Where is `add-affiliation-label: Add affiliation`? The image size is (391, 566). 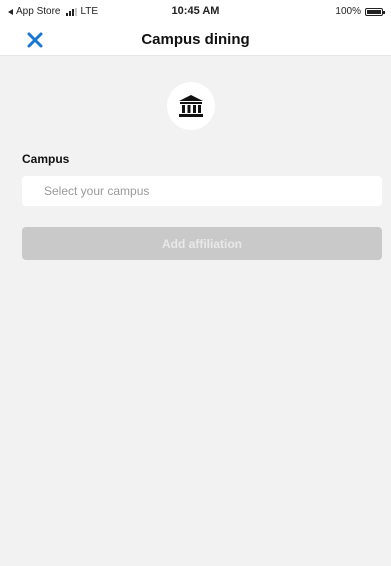 add-affiliation-label: Add affiliation is located at coordinates (202, 243).